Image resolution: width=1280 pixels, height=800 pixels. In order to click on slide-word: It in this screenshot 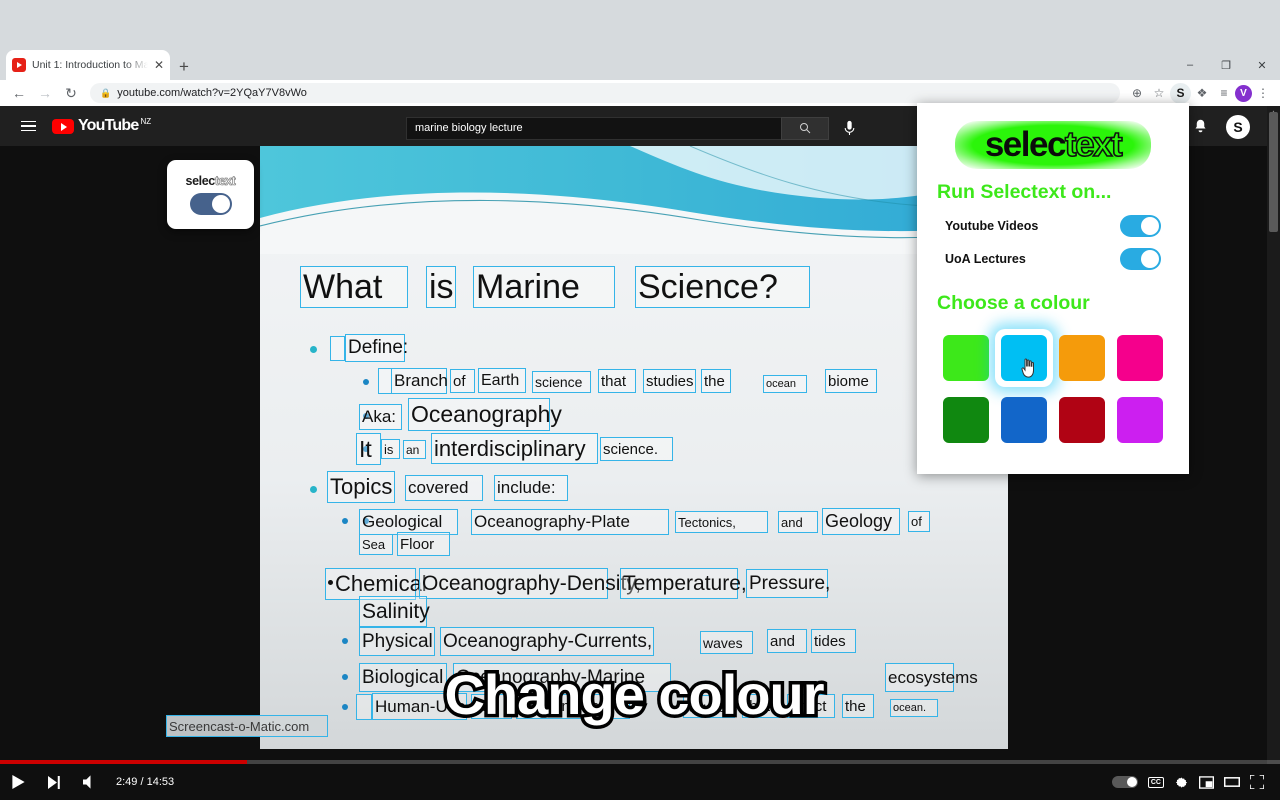, I will do `click(368, 449)`.